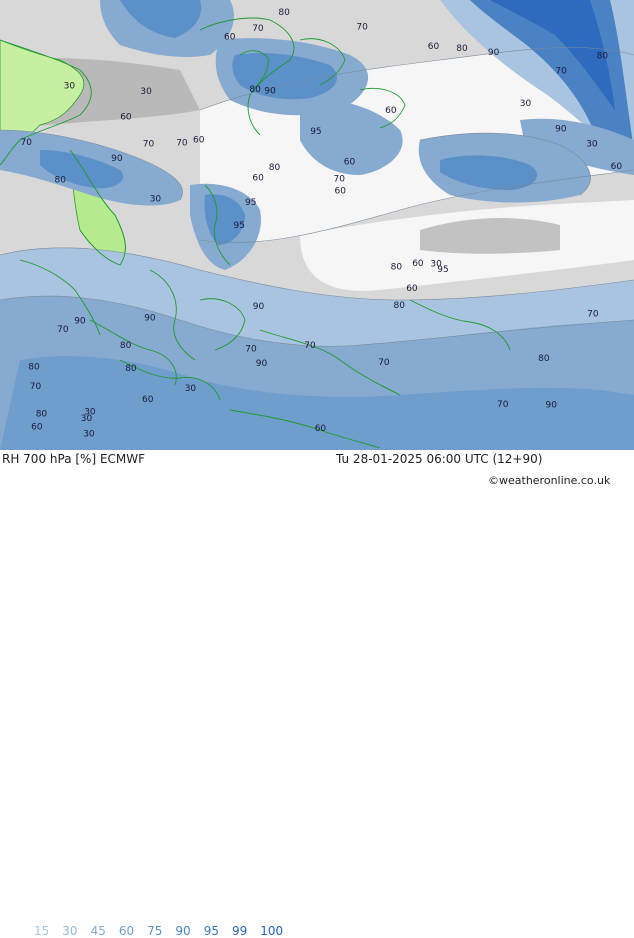 The height and width of the screenshot is (938, 634). Describe the element at coordinates (549, 480) in the screenshot. I see `credit: ©weatheronline.co.uk` at that location.